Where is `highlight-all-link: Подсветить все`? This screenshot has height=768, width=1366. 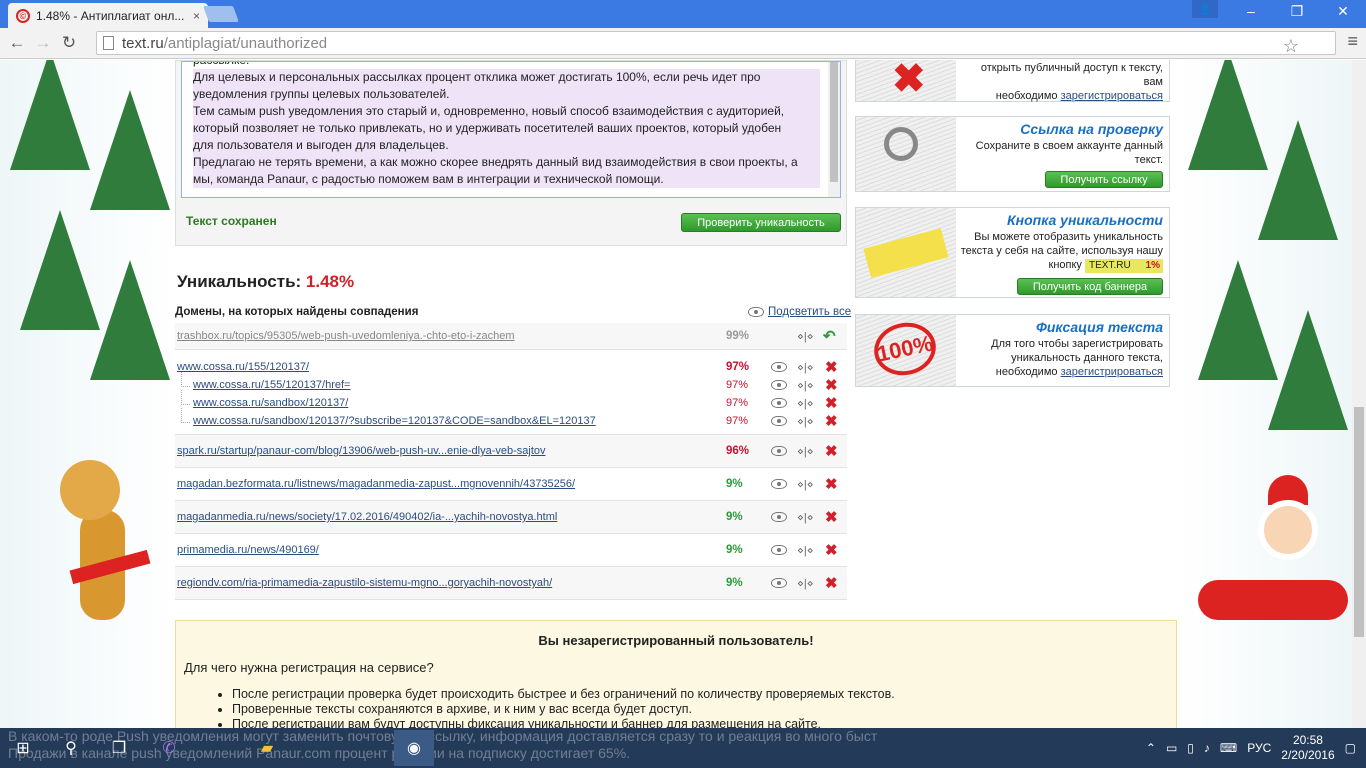
highlight-all-link: Подсветить все is located at coordinates (799, 312).